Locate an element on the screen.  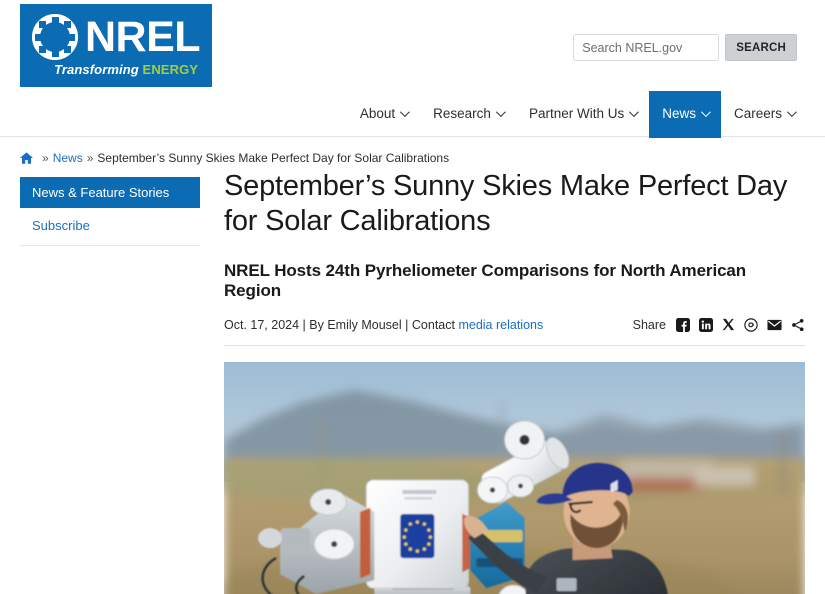
byline-sep-2: | is located at coordinates (407, 324).